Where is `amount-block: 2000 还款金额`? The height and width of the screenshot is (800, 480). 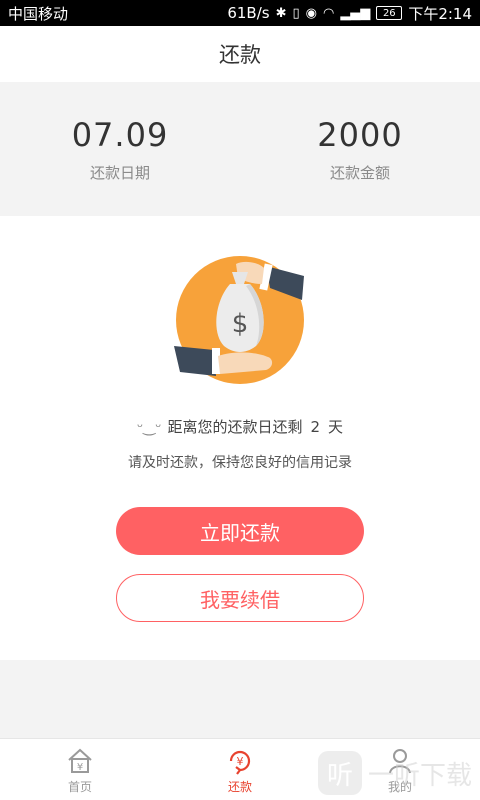 amount-block: 2000 还款金额 is located at coordinates (360, 149).